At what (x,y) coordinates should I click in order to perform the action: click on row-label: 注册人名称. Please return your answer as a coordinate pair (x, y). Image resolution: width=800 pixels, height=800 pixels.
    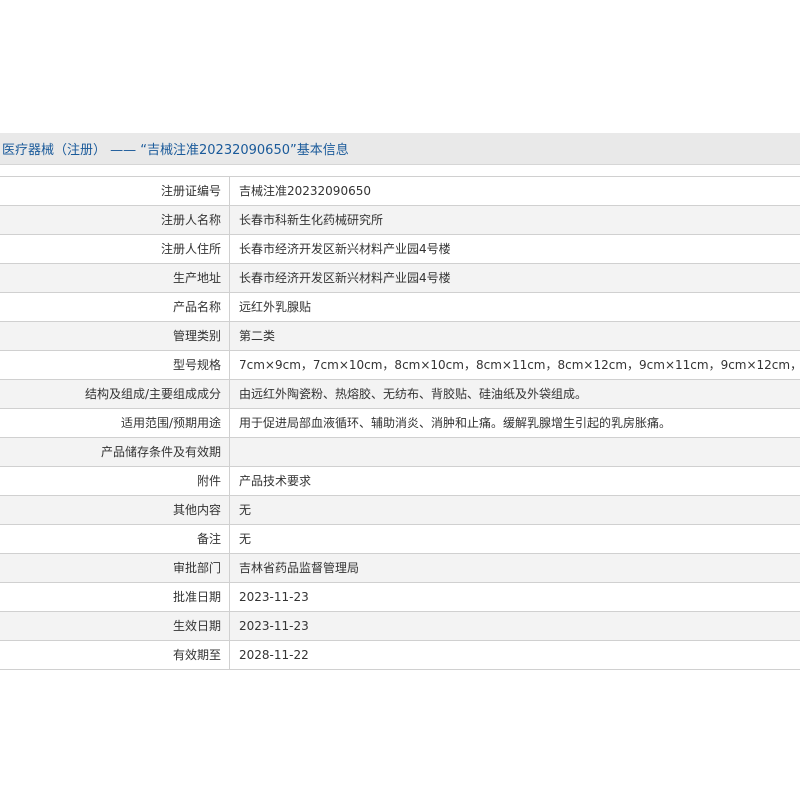
    Looking at the image, I should click on (115, 220).